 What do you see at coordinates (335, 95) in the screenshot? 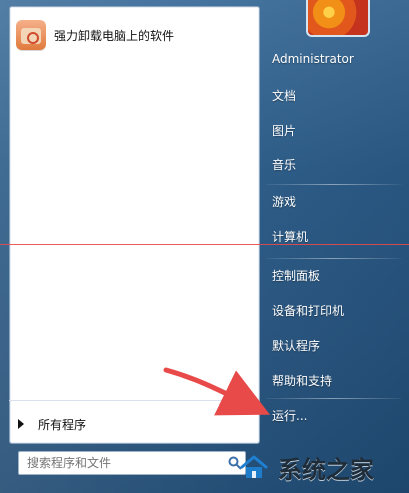
I see `right-item-documents: 文档` at bounding box center [335, 95].